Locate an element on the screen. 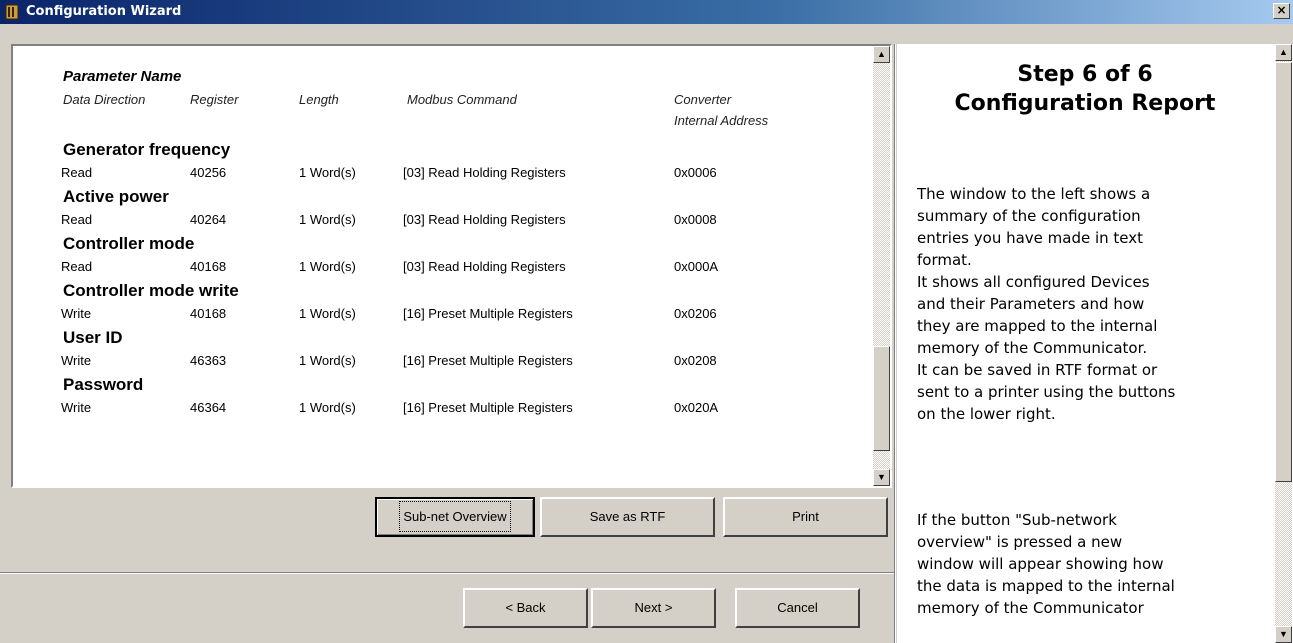 The image size is (1293, 643). close-button: × is located at coordinates (1281, 11).